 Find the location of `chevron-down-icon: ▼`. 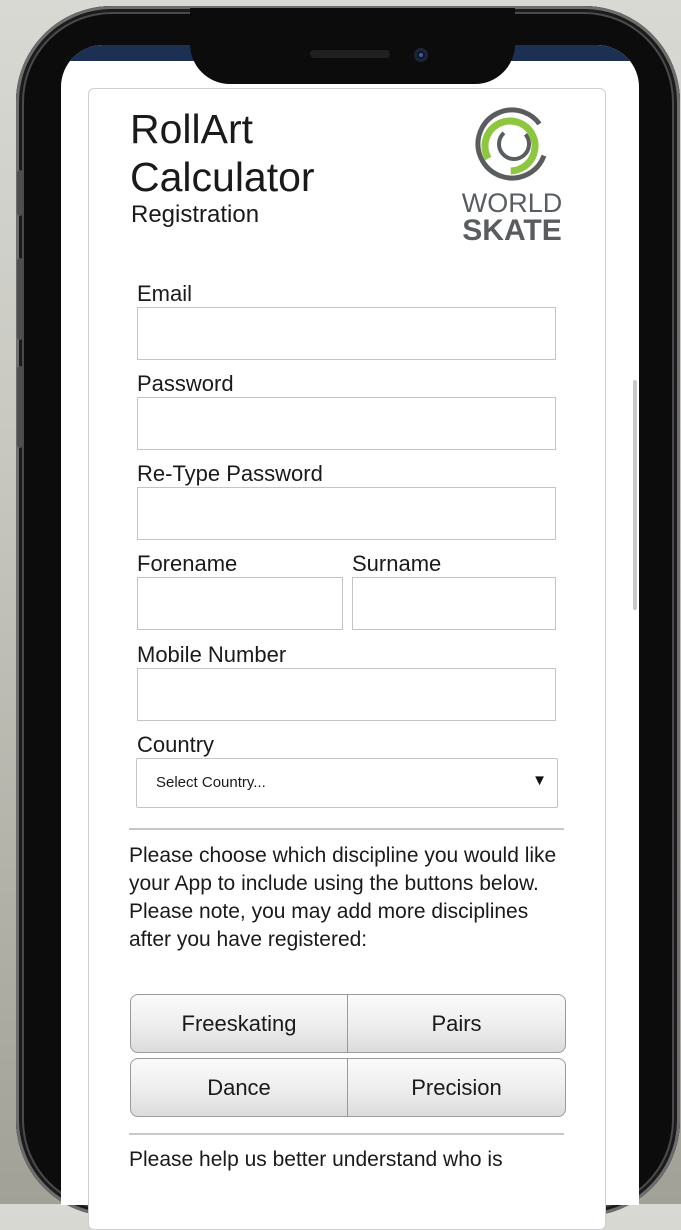

chevron-down-icon: ▼ is located at coordinates (539, 780).